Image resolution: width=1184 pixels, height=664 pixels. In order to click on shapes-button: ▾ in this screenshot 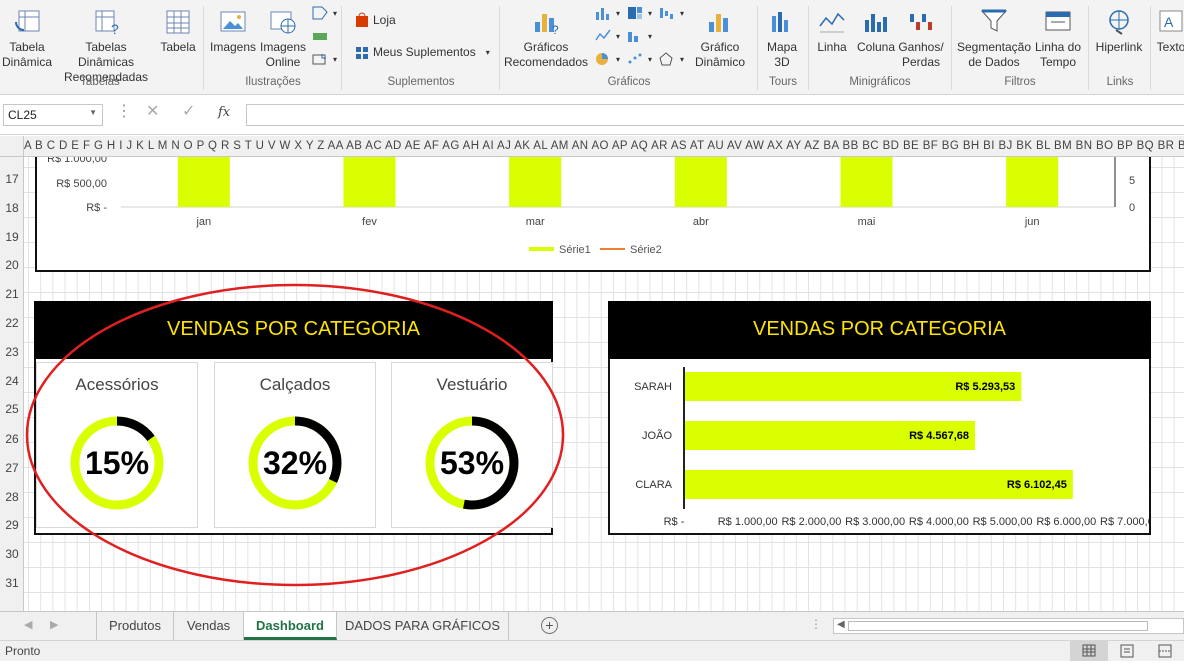, I will do `click(324, 13)`.